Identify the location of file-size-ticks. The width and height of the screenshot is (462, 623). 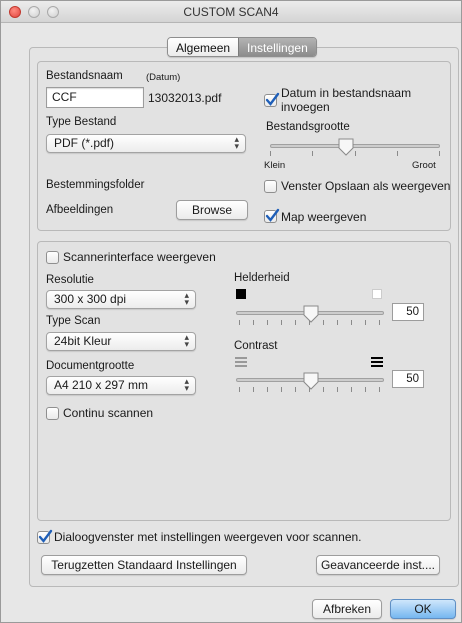
(355, 154).